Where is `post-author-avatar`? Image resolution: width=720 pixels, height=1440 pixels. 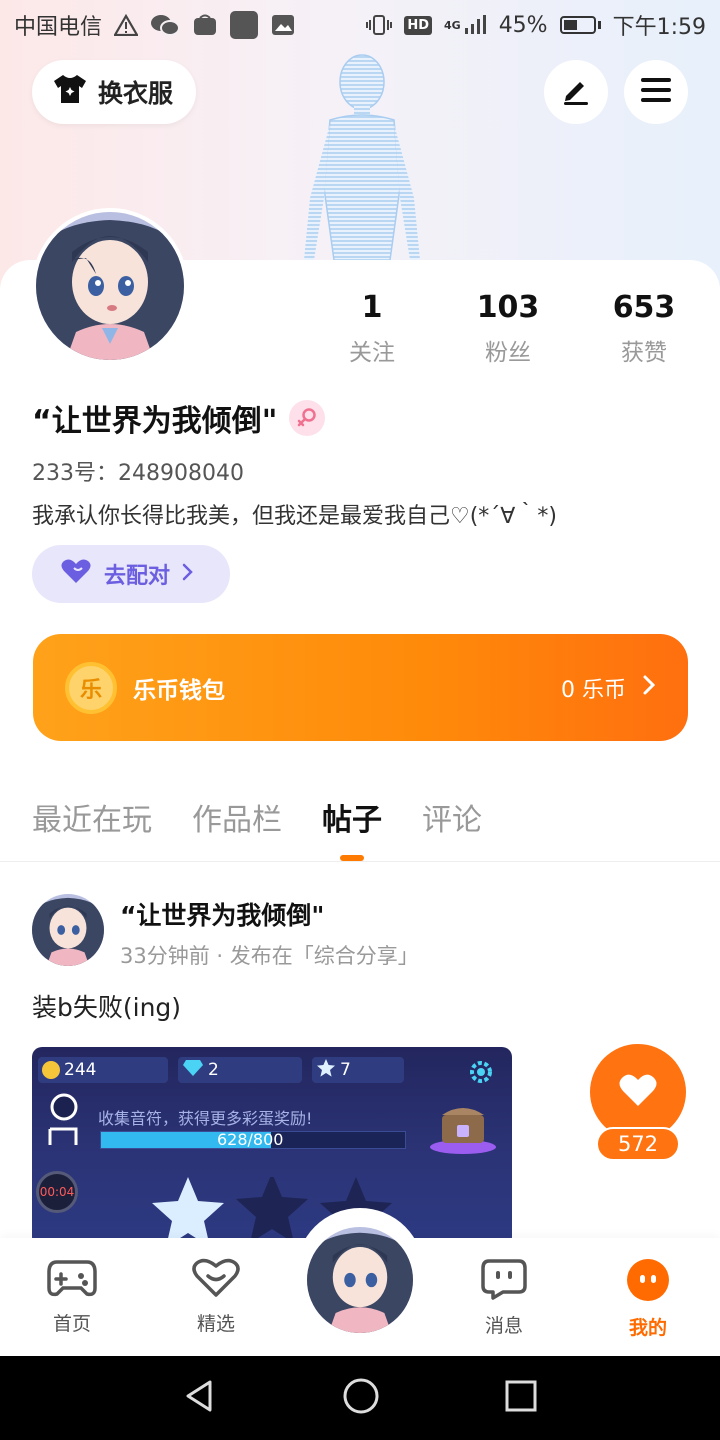 post-author-avatar is located at coordinates (68, 930).